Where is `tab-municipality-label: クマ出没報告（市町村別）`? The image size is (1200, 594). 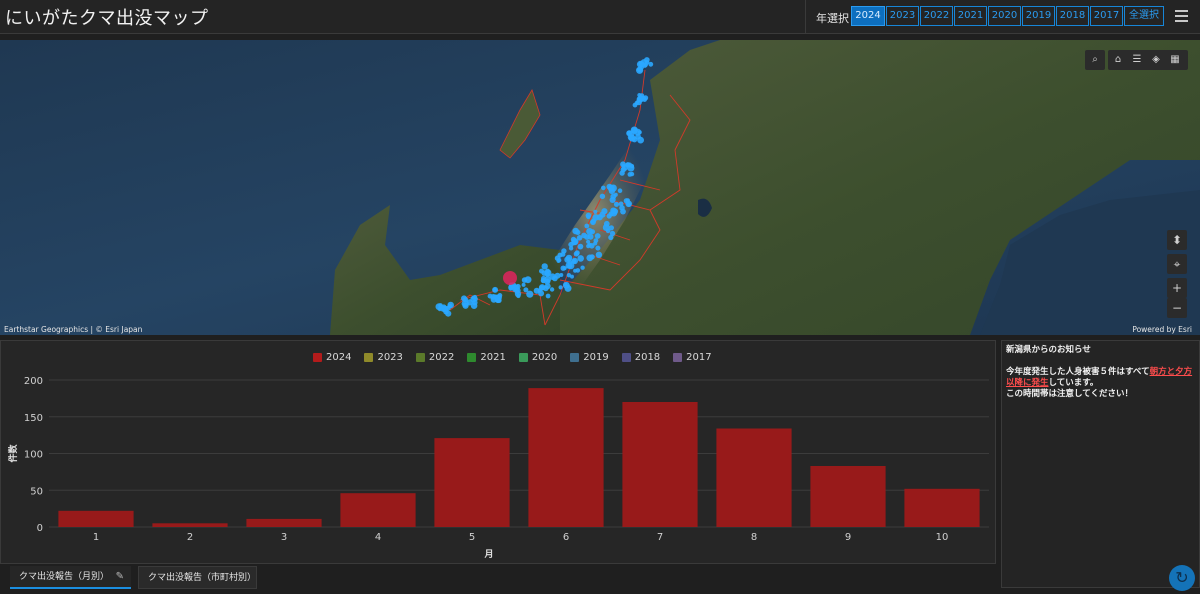 tab-municipality-label: クマ出没報告（市町村別） is located at coordinates (202, 578).